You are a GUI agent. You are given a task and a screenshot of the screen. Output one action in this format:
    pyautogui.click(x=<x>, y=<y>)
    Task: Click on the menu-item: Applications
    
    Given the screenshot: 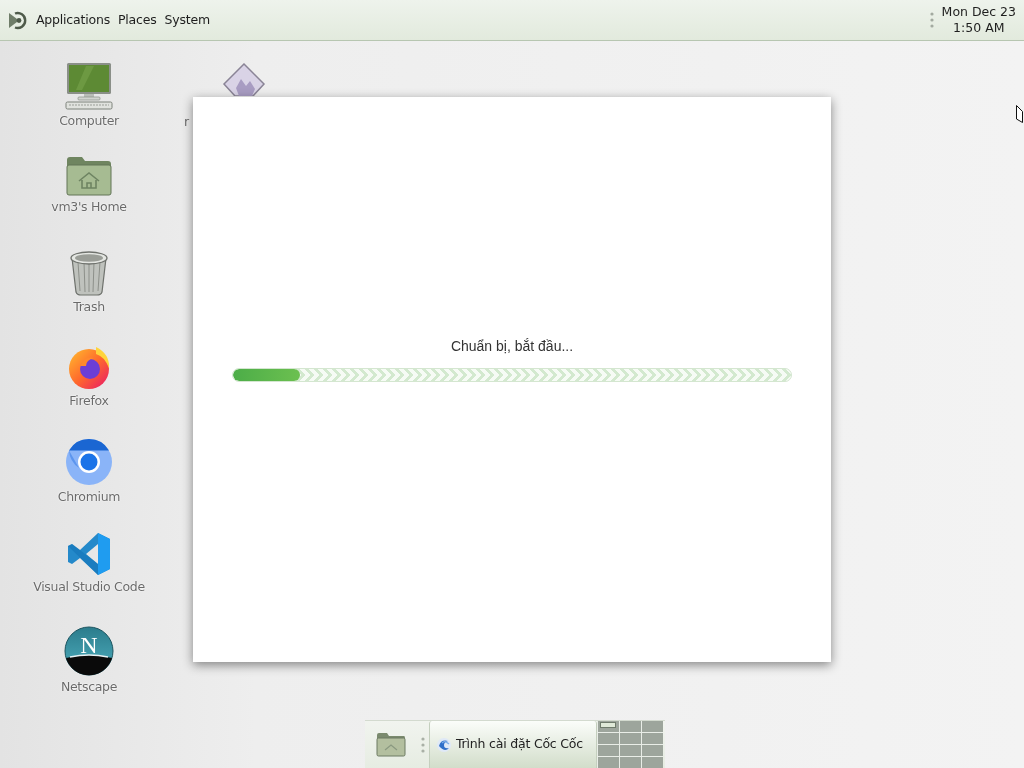 What is the action you would take?
    pyautogui.click(x=73, y=20)
    